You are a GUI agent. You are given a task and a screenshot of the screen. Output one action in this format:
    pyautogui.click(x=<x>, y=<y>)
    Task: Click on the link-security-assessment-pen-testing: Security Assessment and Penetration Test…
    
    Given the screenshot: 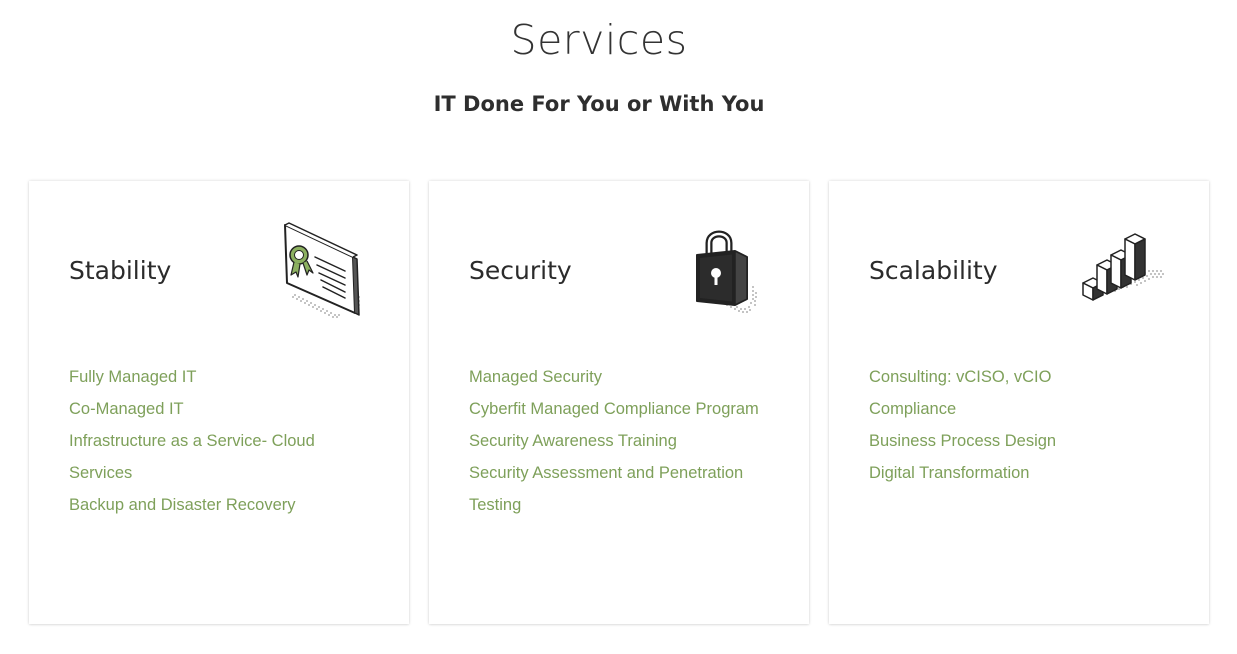 What is the action you would take?
    pyautogui.click(x=606, y=489)
    